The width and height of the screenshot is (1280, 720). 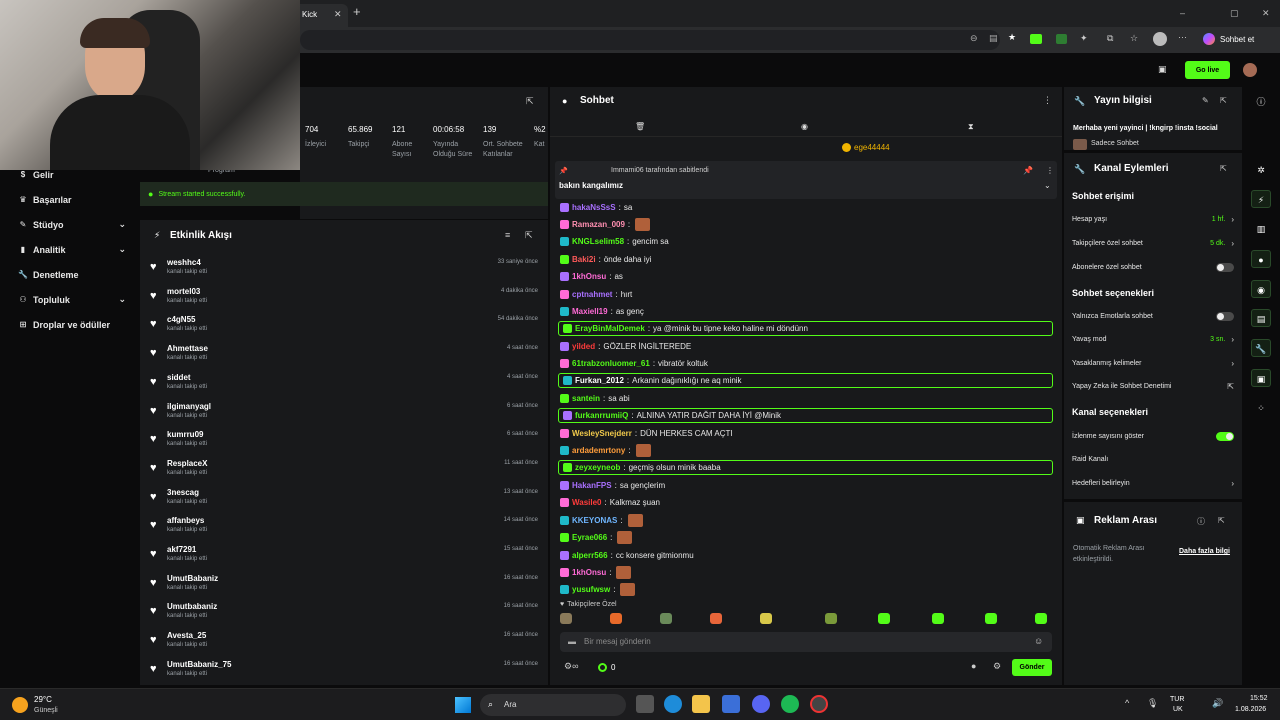 I want to click on star-icon: ★, so click(x=1012, y=37).